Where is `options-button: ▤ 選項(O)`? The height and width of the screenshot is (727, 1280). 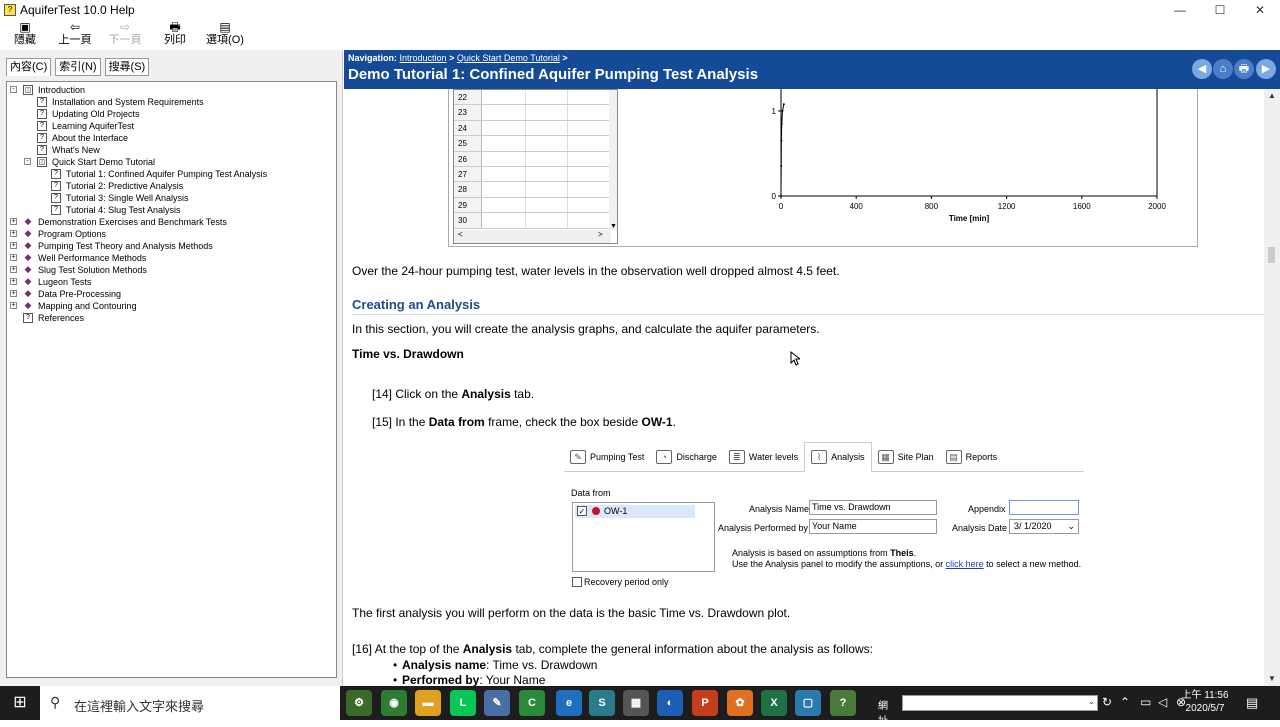
options-button: ▤ 選項(O) is located at coordinates (225, 35).